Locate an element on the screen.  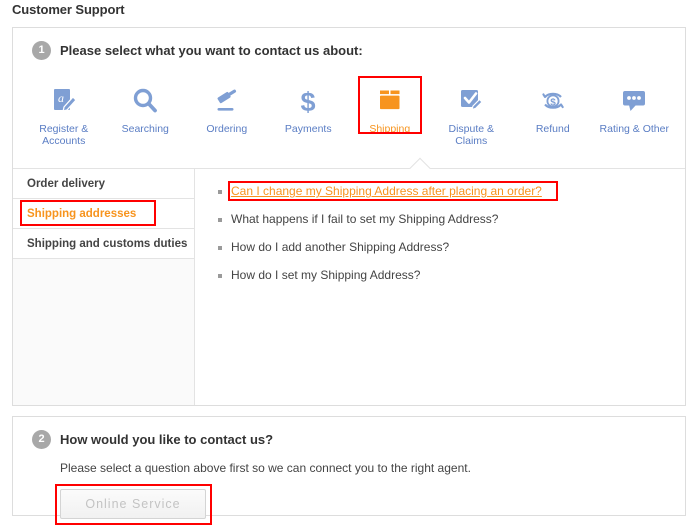
sidebar-item-label: Order delivery is located at coordinates (66, 183).